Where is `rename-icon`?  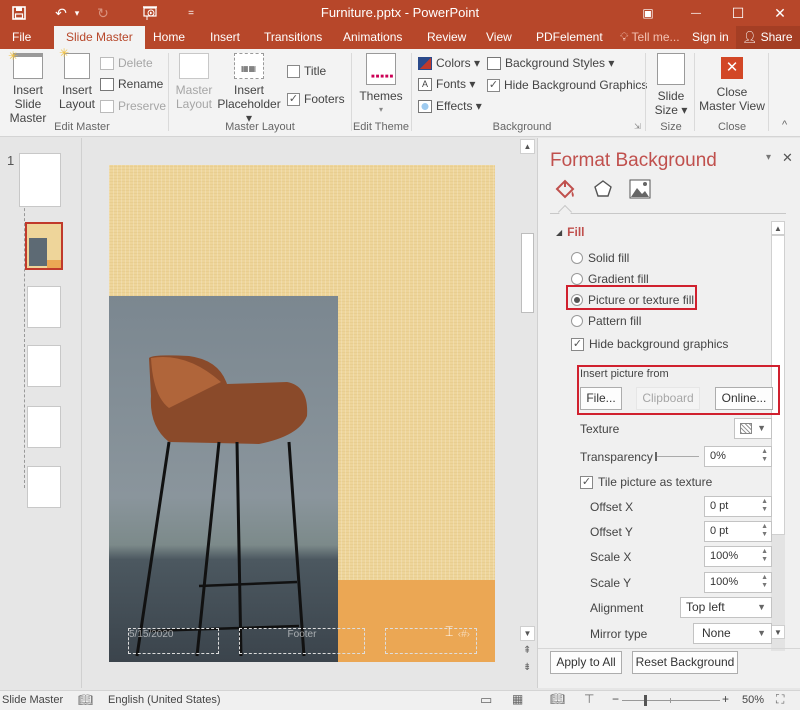
rename-icon is located at coordinates (107, 84).